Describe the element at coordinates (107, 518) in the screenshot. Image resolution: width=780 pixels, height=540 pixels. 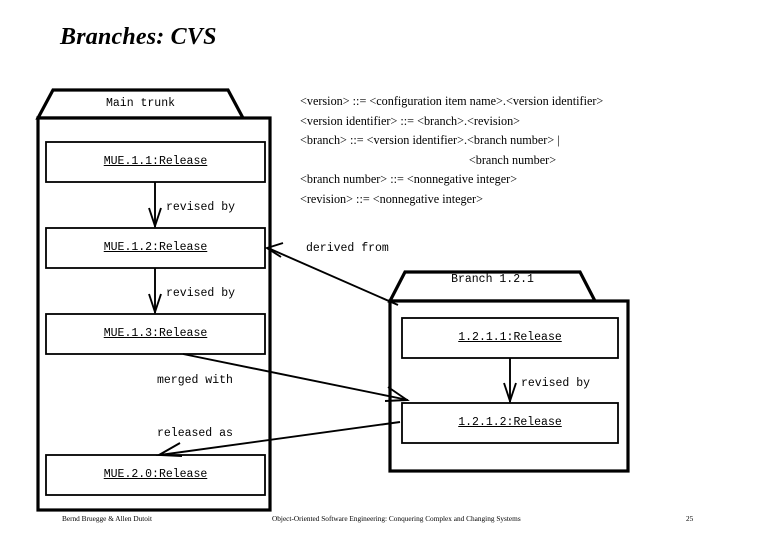
I see `footer-authors: Bernd Bruegge & Allen Dutoit` at that location.